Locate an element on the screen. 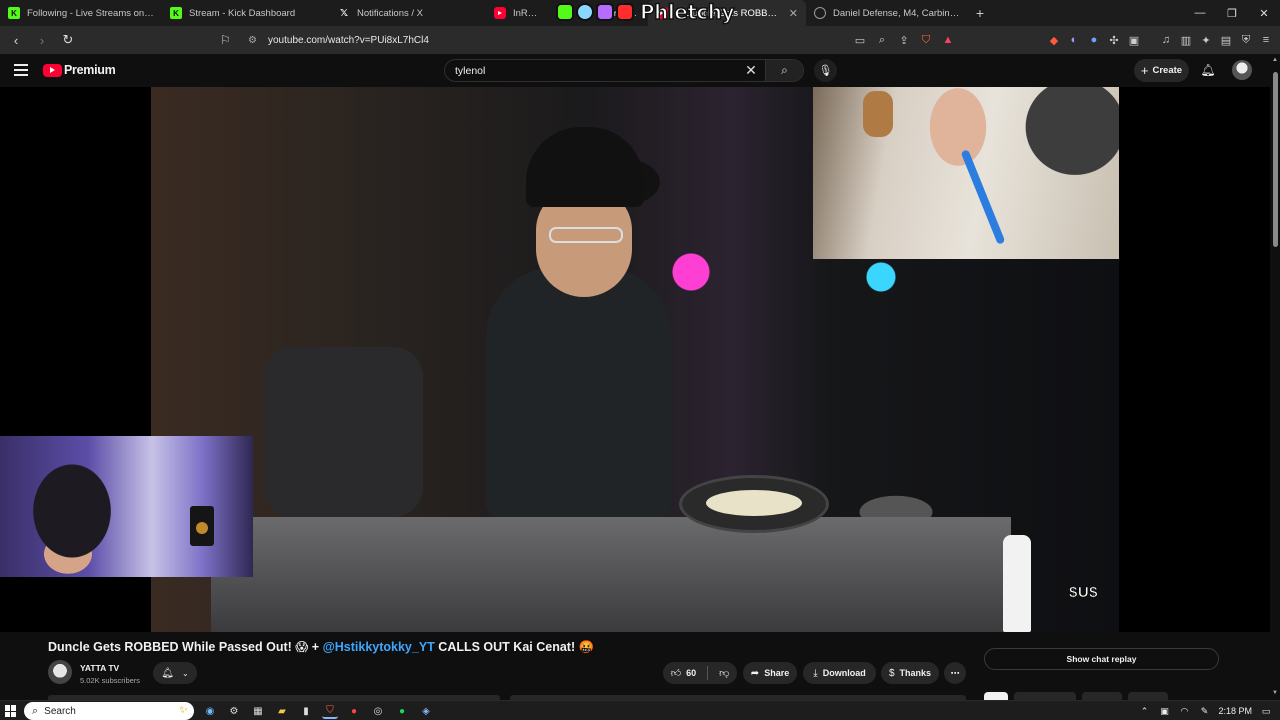  scroll-down-icon: ▼ is located at coordinates (1275, 693).